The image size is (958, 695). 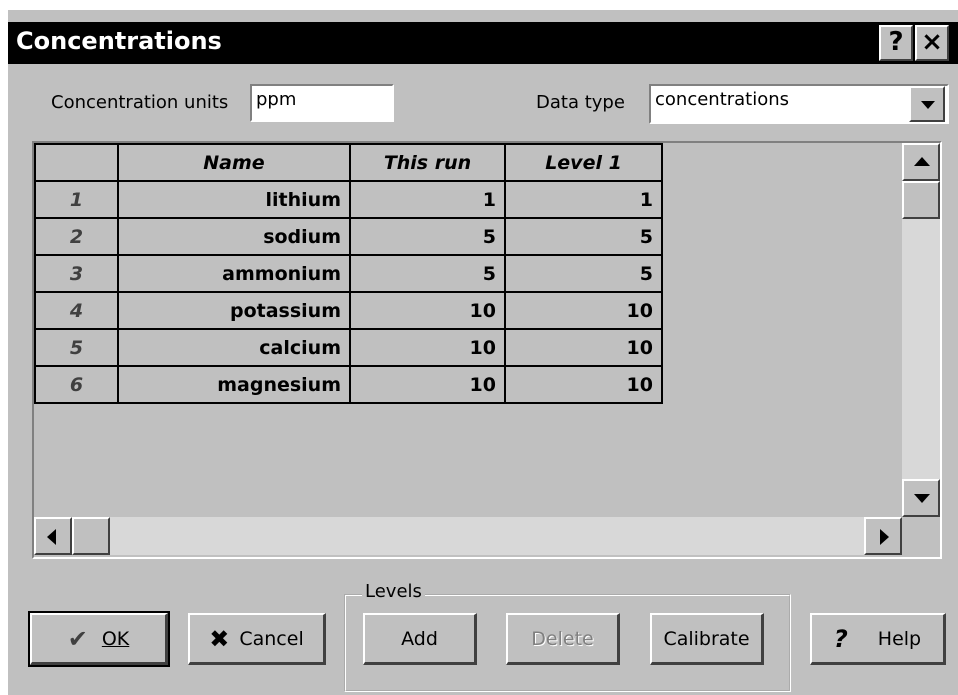 What do you see at coordinates (583, 199) in the screenshot?
I see `level-1-cell: 1` at bounding box center [583, 199].